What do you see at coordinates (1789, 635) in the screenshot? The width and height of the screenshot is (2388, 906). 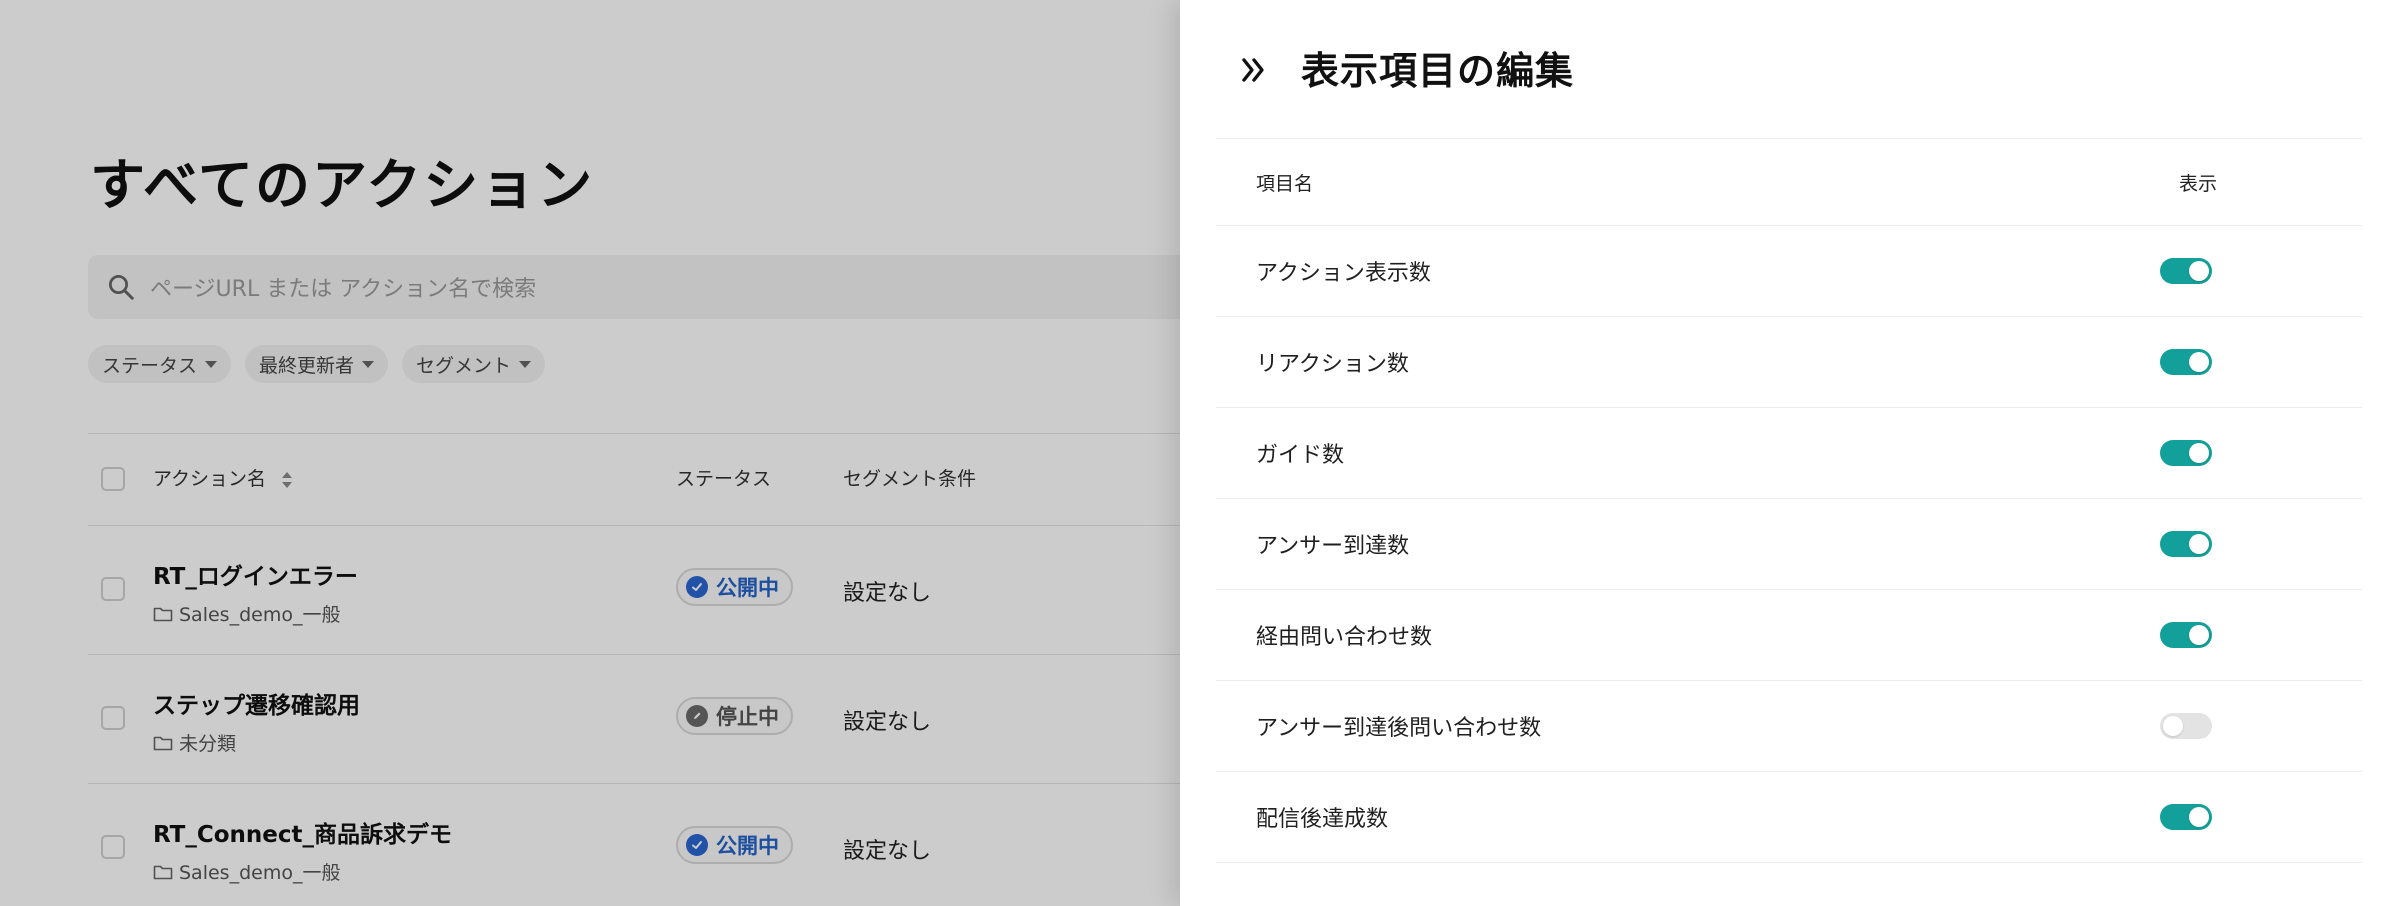 I see `list-item: 経由問い合わせ数` at bounding box center [1789, 635].